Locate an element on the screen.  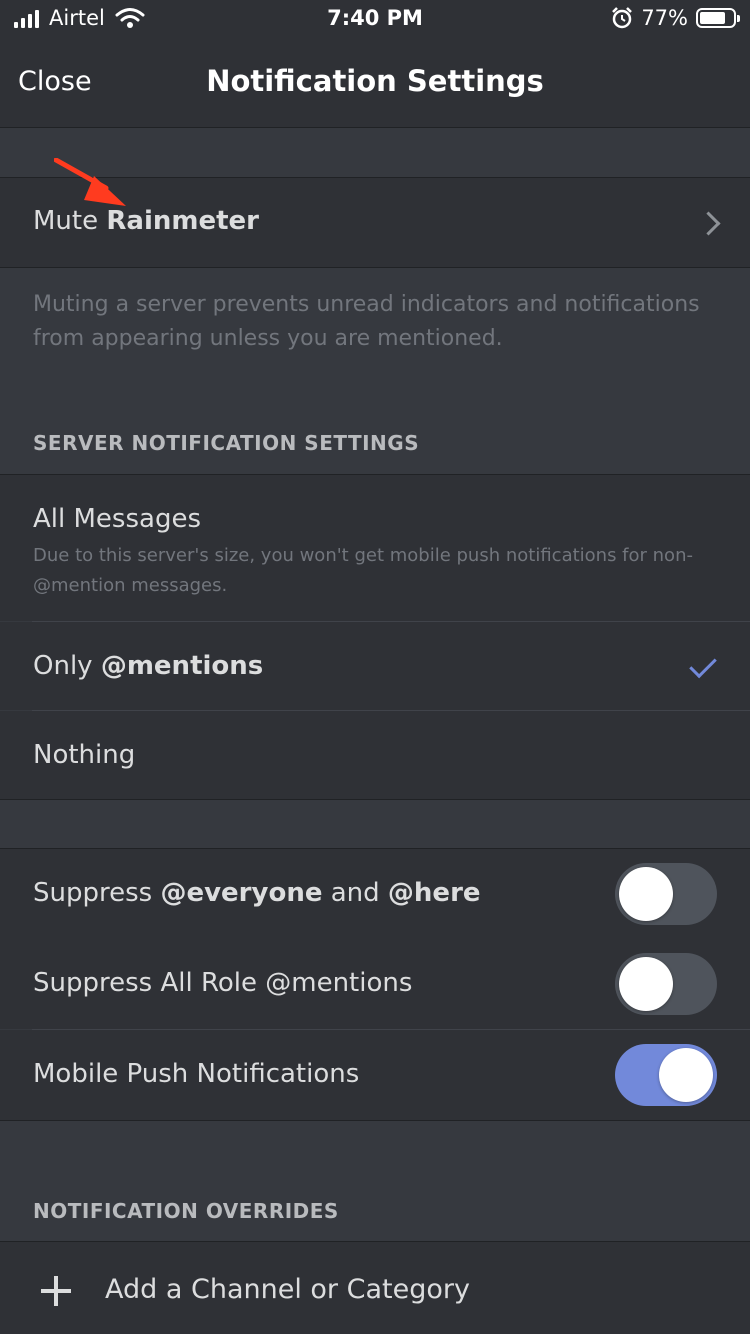
toggle-label: Mobile Push Notifications is located at coordinates (196, 1074).